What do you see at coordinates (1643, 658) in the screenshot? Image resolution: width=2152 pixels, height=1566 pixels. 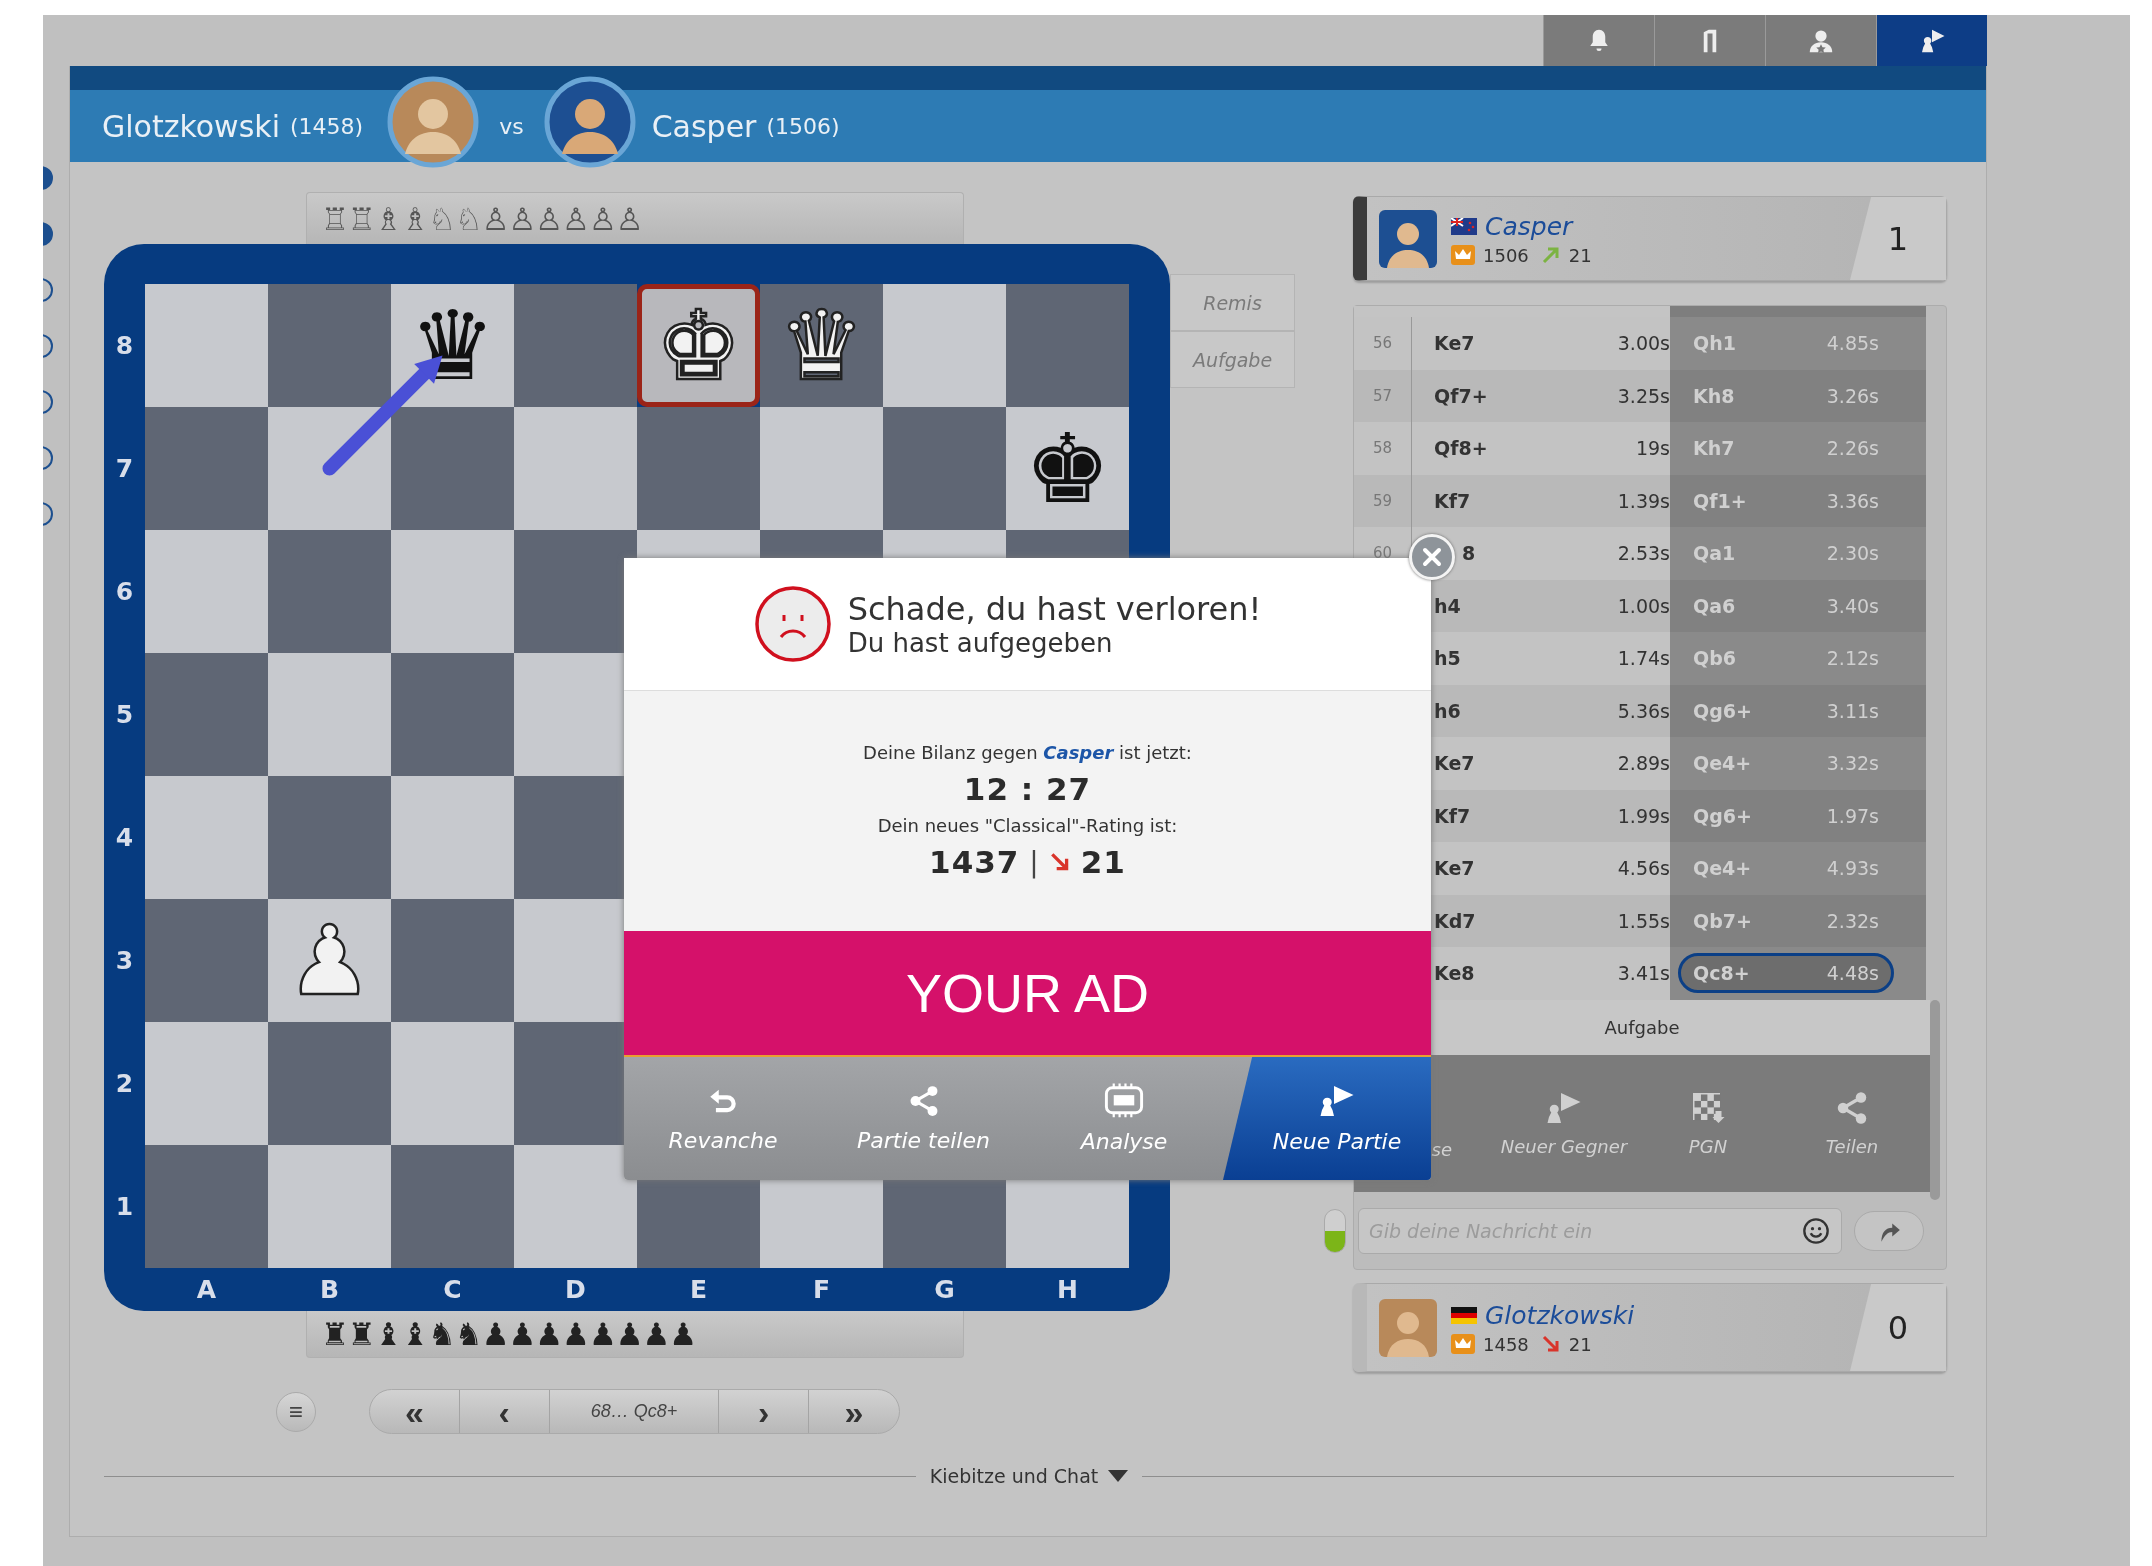 I see `move-time: 1.74s` at bounding box center [1643, 658].